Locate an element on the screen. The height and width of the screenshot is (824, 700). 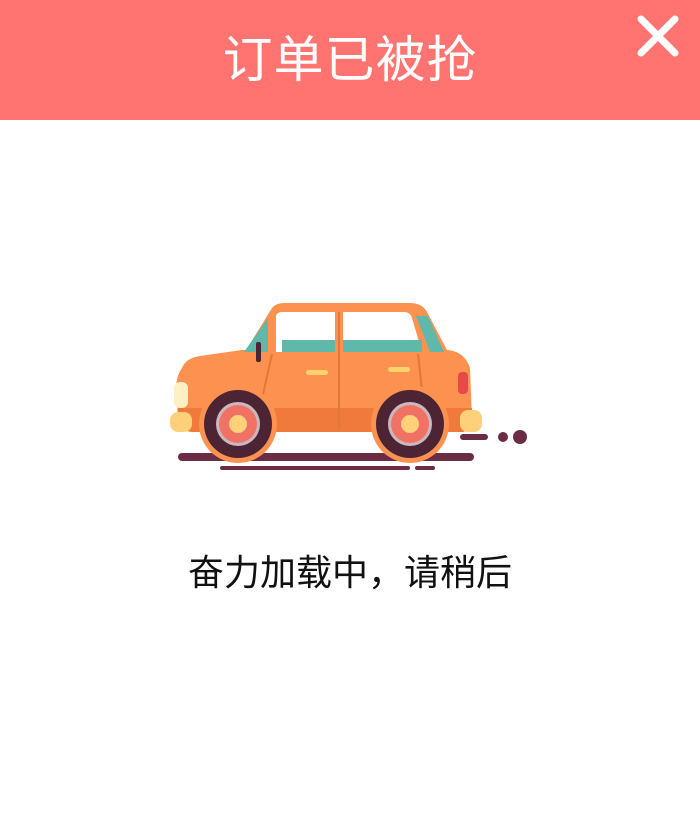
car-illustration is located at coordinates (350, 385).